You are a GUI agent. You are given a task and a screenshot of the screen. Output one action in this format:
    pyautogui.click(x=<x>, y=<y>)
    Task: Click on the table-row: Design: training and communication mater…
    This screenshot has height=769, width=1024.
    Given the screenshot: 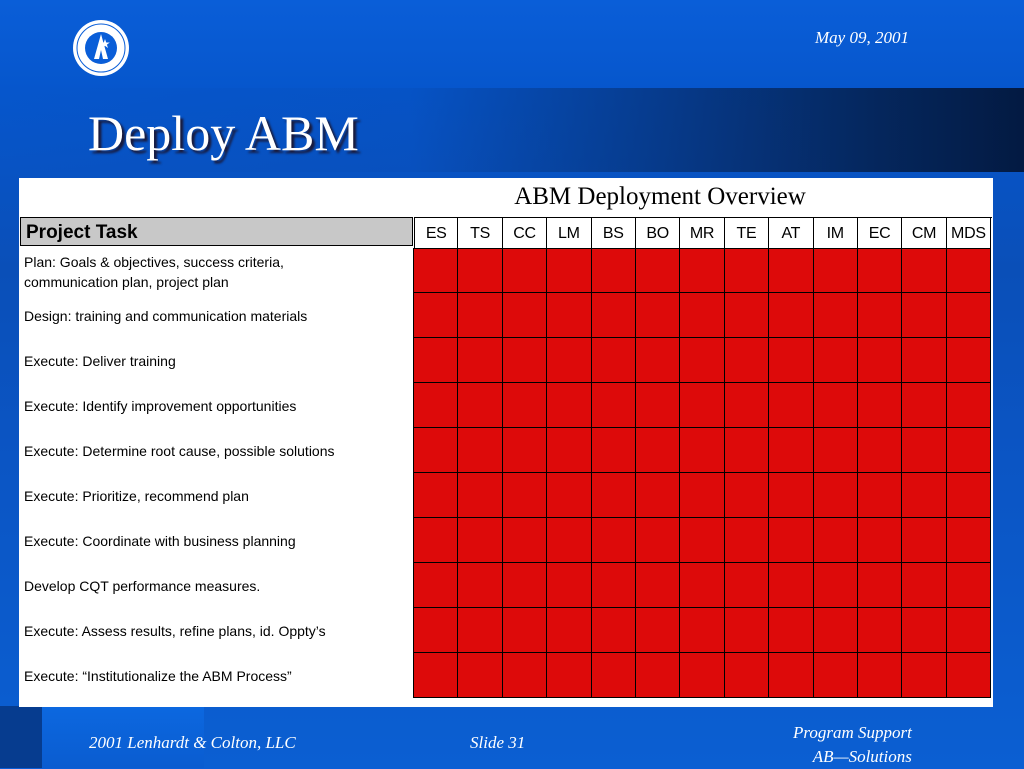 What is the action you would take?
    pyautogui.click(x=506, y=315)
    